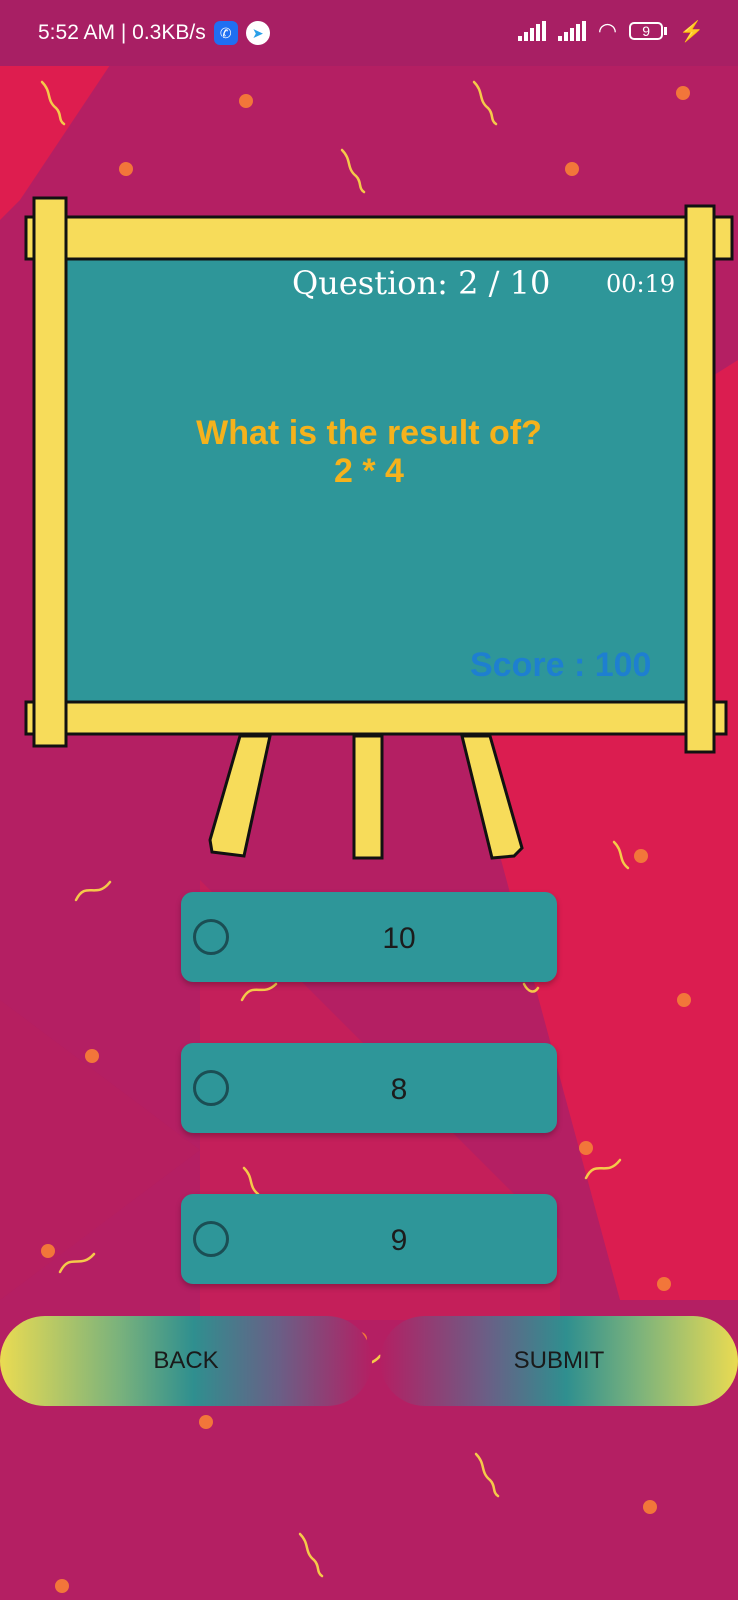 The height and width of the screenshot is (1600, 738). I want to click on submit-button: SUBMIT, so click(559, 1361).